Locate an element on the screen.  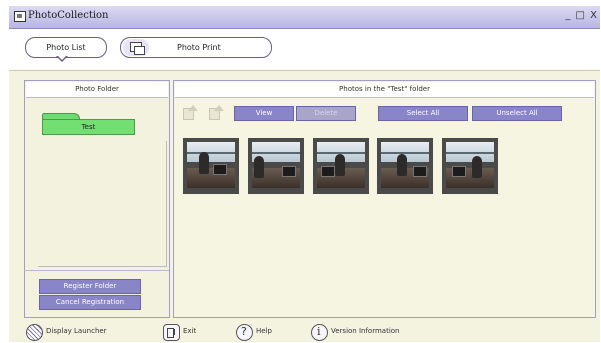
tab-photo-print: Photo Print is located at coordinates (196, 47).